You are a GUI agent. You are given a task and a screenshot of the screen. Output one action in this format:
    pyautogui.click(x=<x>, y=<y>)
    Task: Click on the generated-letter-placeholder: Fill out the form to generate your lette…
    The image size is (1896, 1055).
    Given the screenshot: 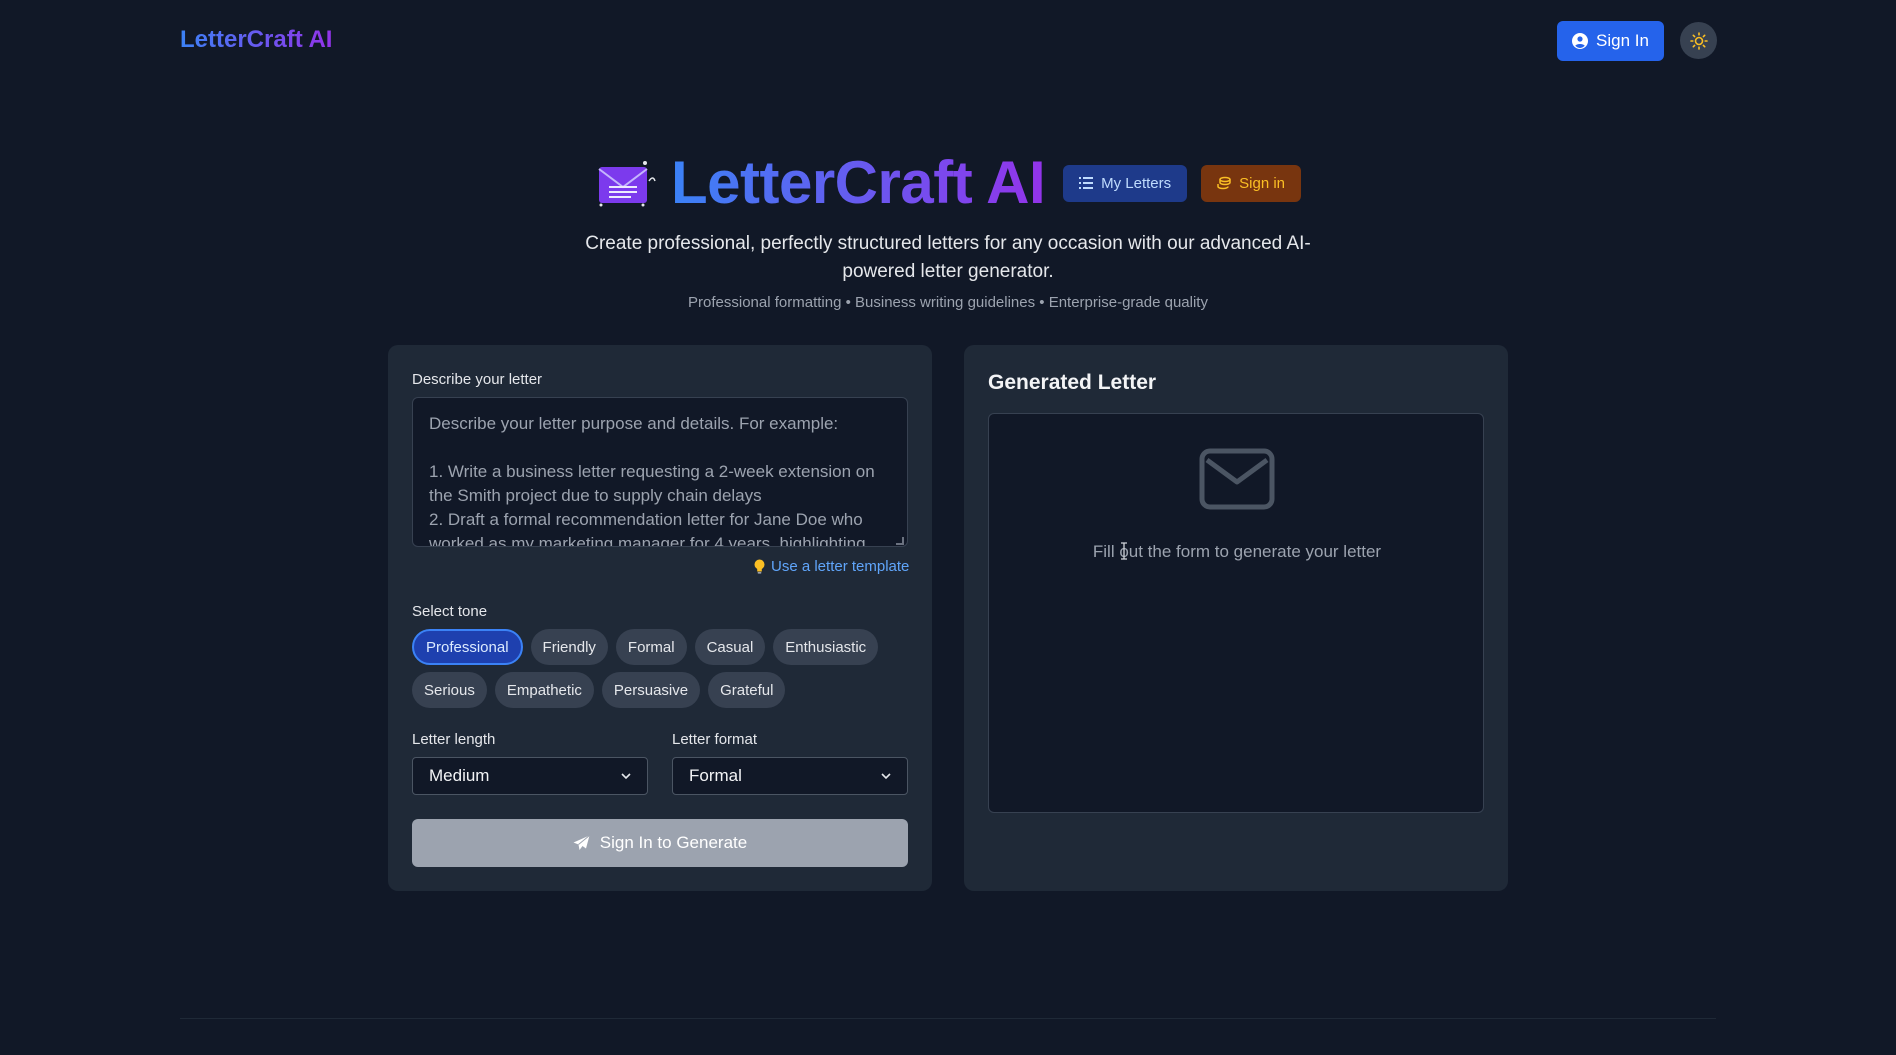 What is the action you would take?
    pyautogui.click(x=1237, y=551)
    